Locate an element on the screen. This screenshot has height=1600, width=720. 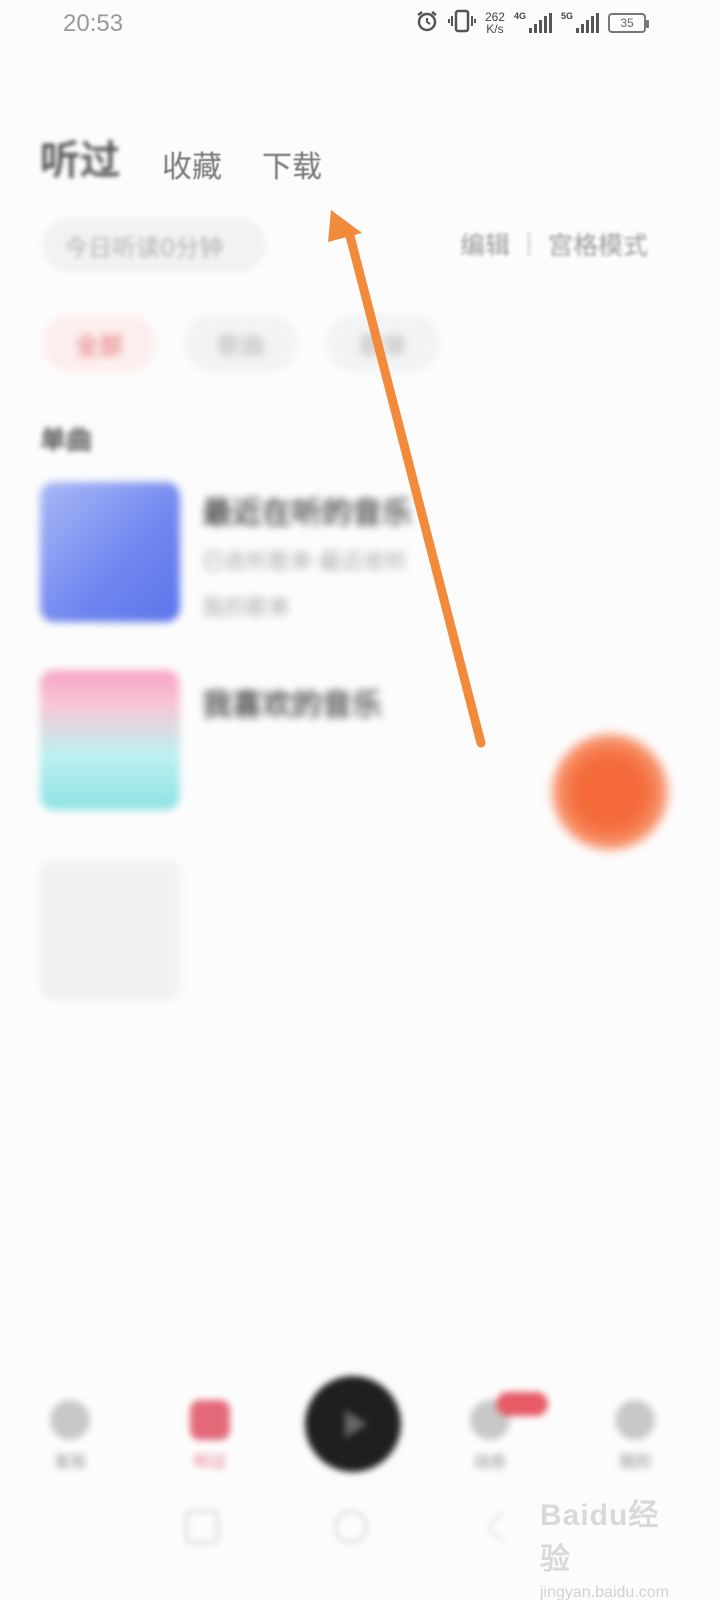
nav-discover: 发现 is located at coordinates (70, 1436).